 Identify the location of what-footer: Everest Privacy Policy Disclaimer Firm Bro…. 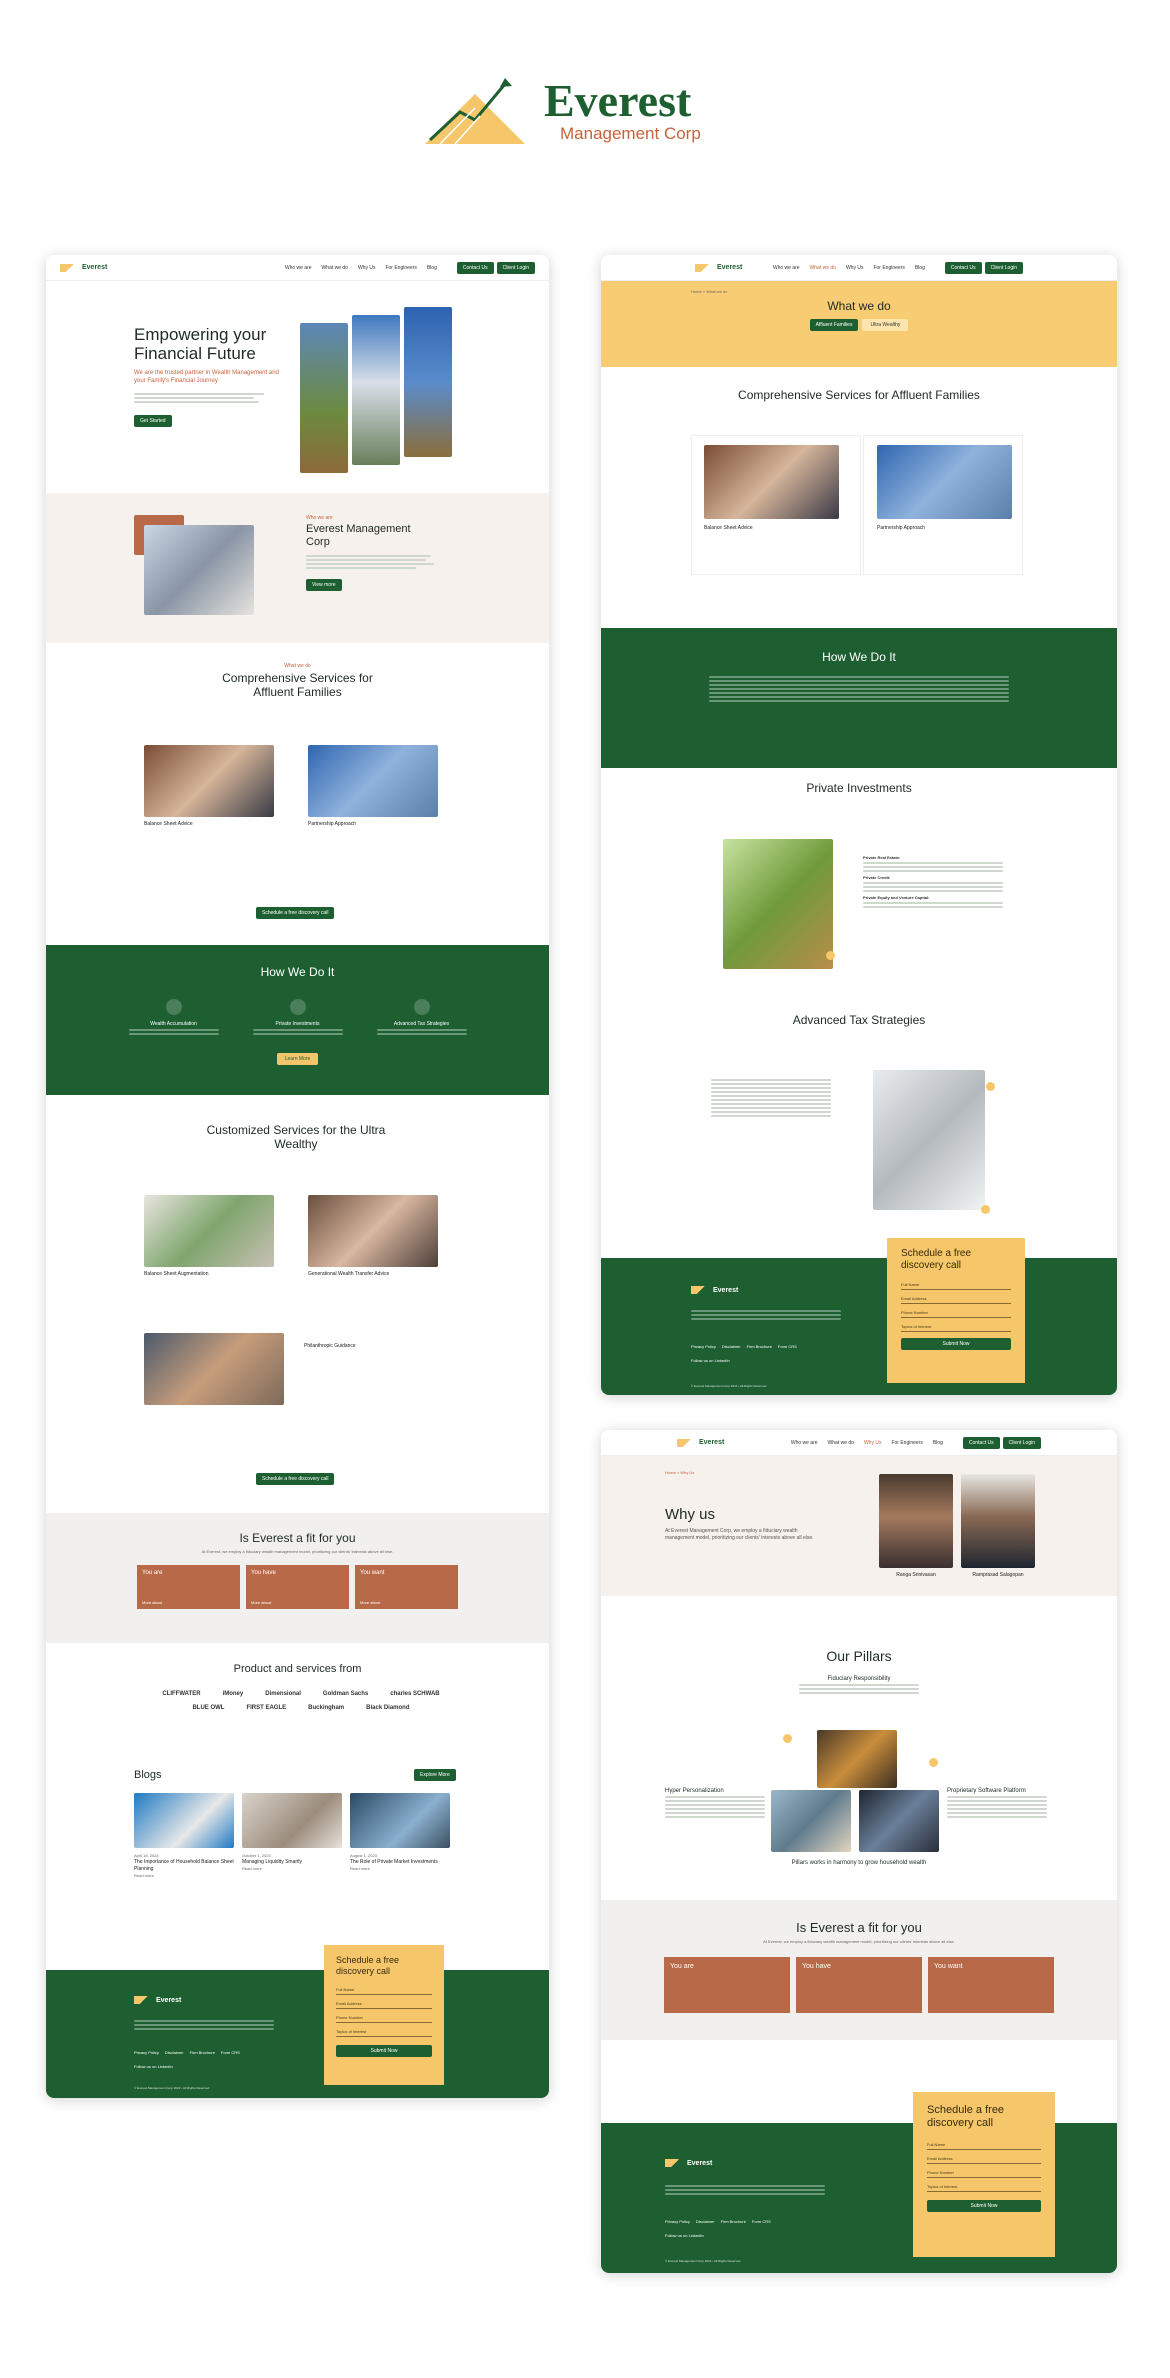
(859, 1326).